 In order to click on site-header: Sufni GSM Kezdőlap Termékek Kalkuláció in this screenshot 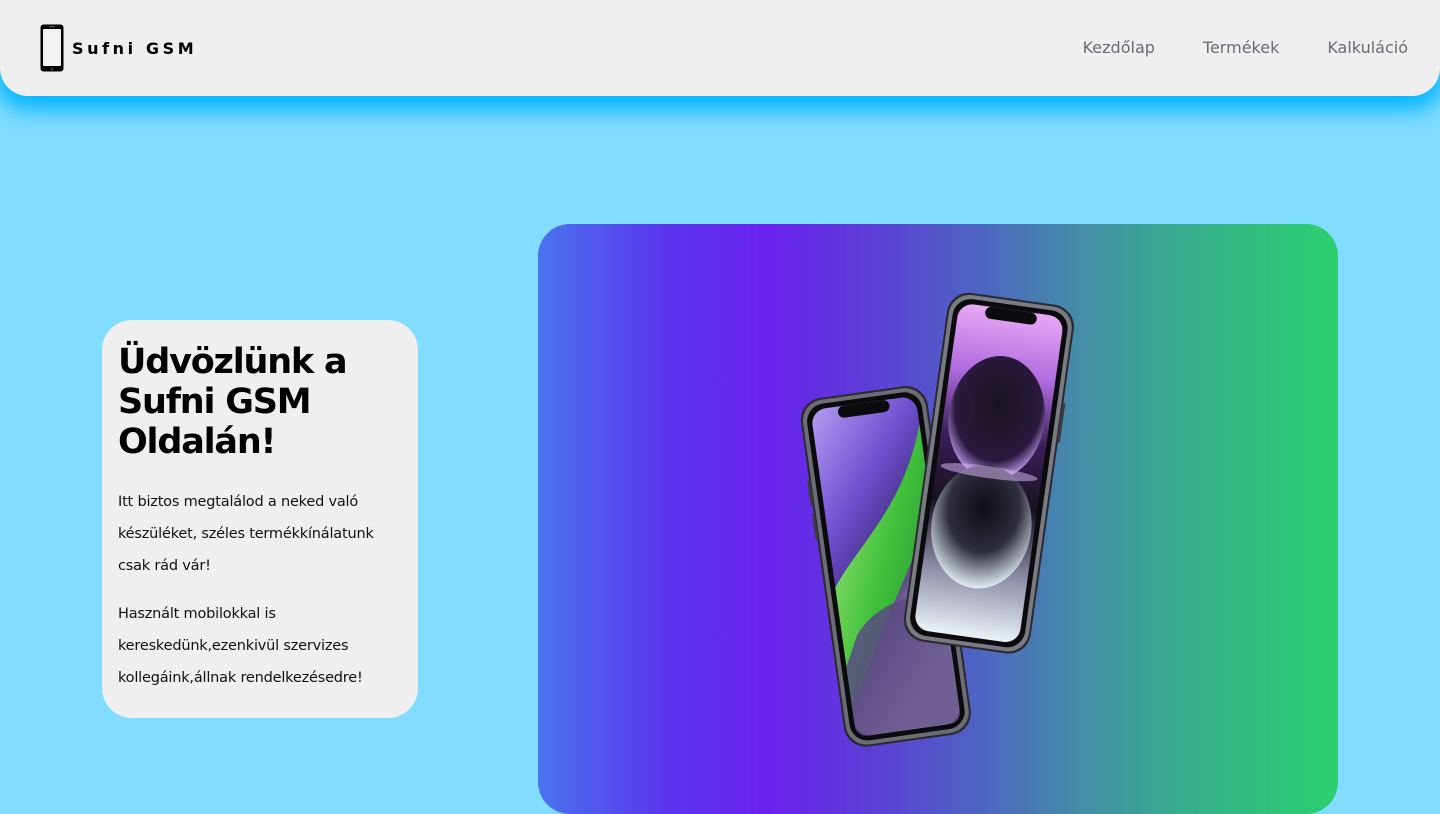, I will do `click(720, 48)`.